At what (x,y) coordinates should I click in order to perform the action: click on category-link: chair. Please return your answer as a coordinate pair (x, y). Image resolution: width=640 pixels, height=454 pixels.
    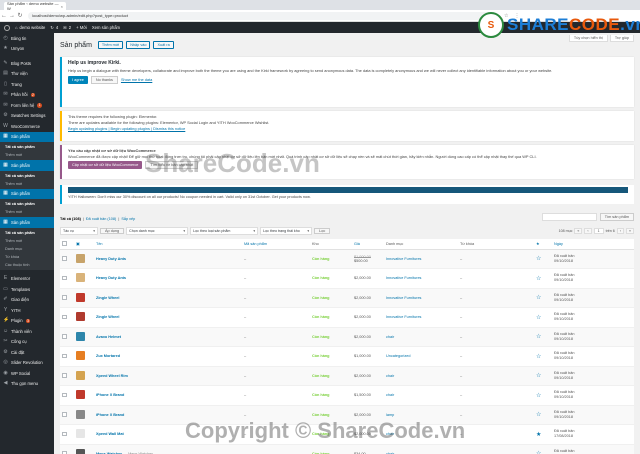
    Looking at the image, I should click on (390, 337).